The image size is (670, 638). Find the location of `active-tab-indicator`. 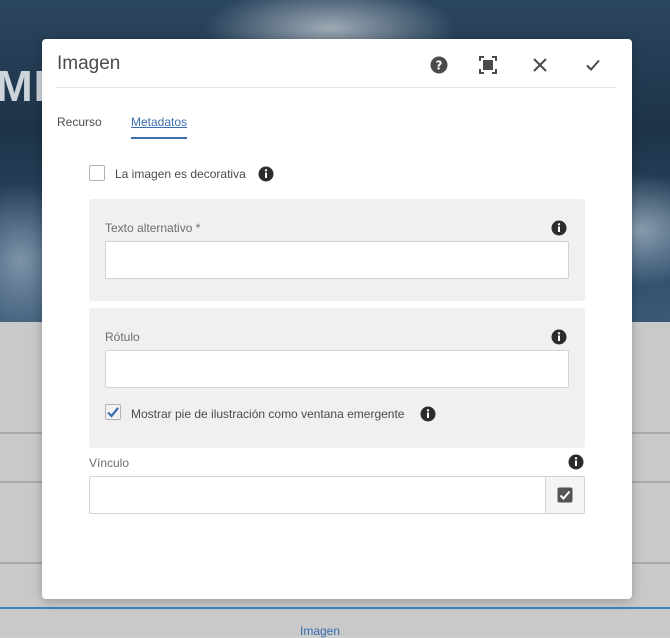

active-tab-indicator is located at coordinates (159, 138).